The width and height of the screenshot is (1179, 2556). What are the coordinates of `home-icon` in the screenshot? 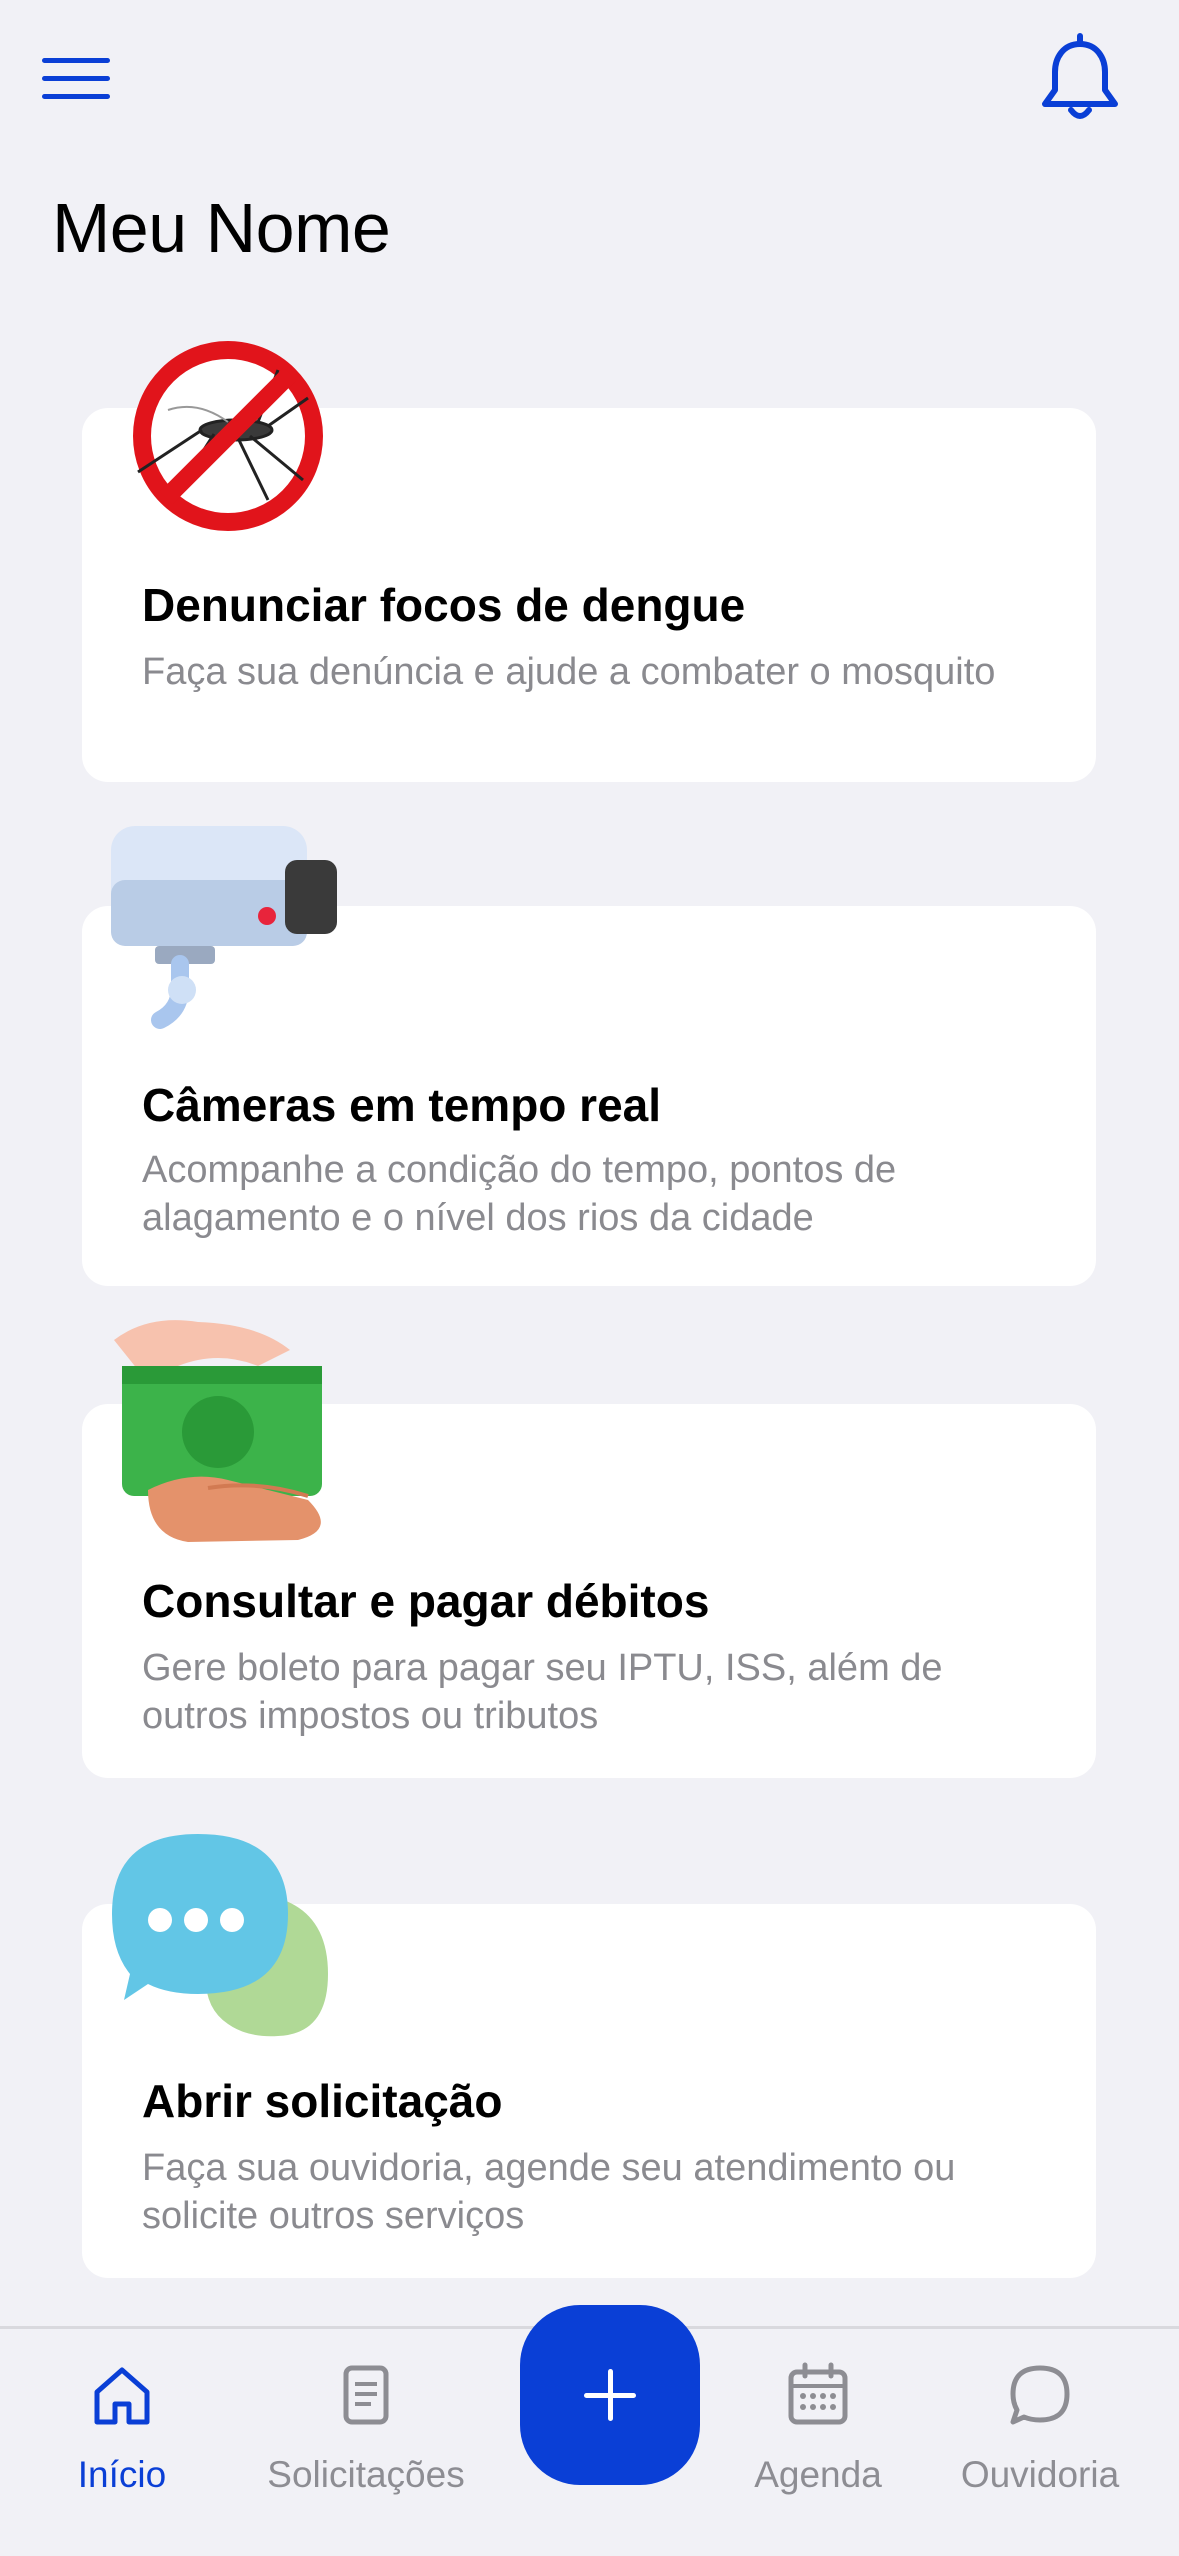 It's located at (122, 2396).